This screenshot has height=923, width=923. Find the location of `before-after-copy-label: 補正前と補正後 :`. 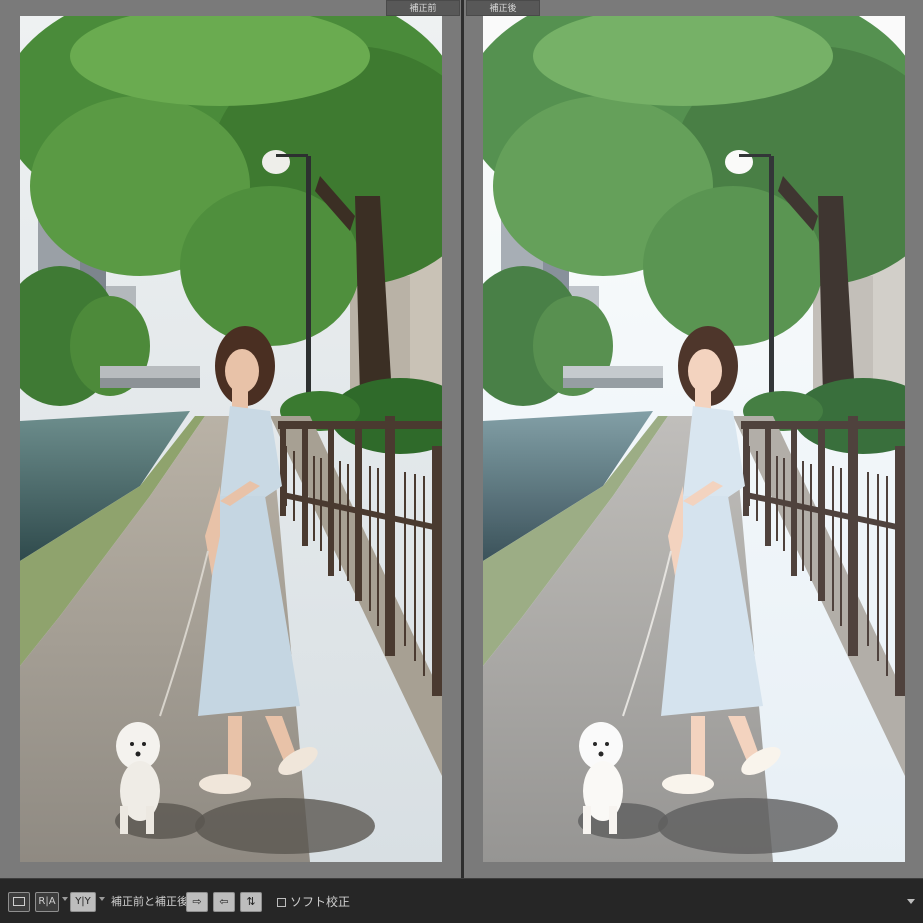

before-after-copy-label: 補正前と補正後 : is located at coordinates (153, 901).